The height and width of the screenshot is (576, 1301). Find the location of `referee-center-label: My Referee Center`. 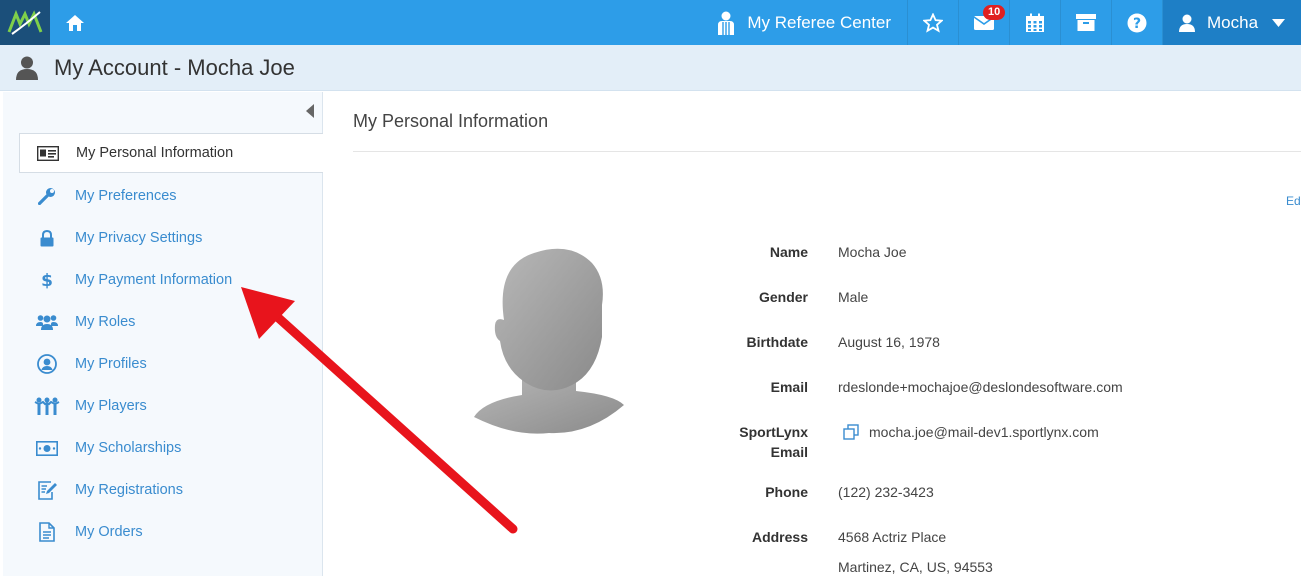

referee-center-label: My Referee Center is located at coordinates (819, 22).